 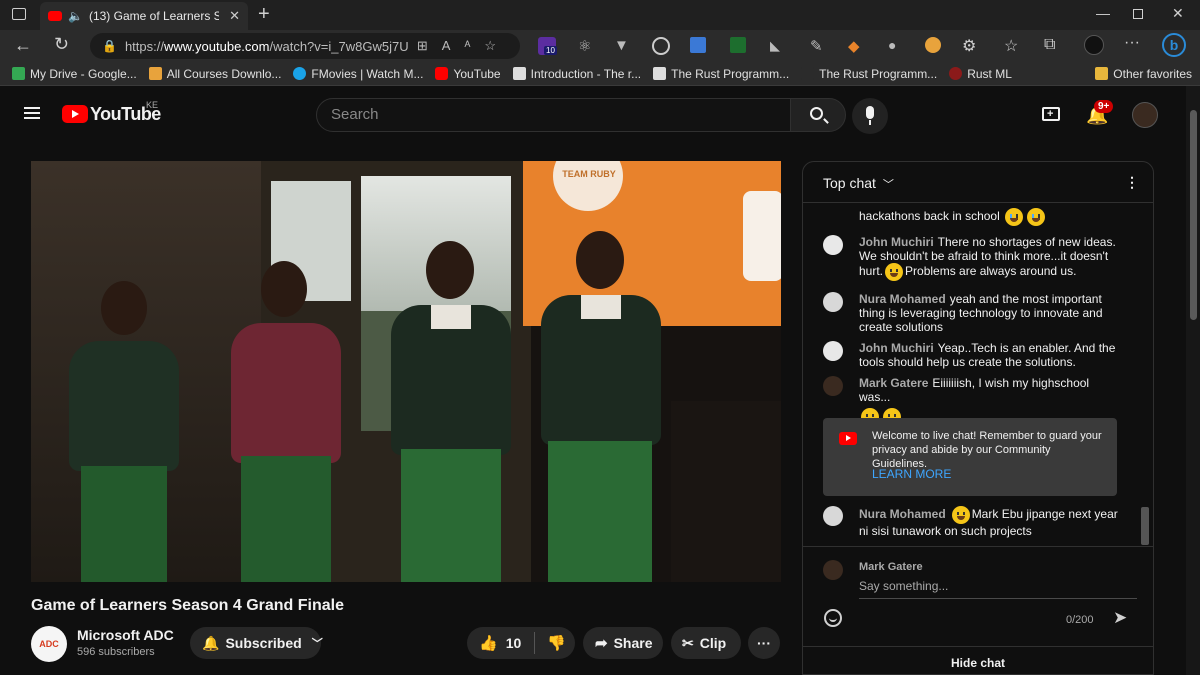 I want to click on like-divider, so click(x=535, y=643).